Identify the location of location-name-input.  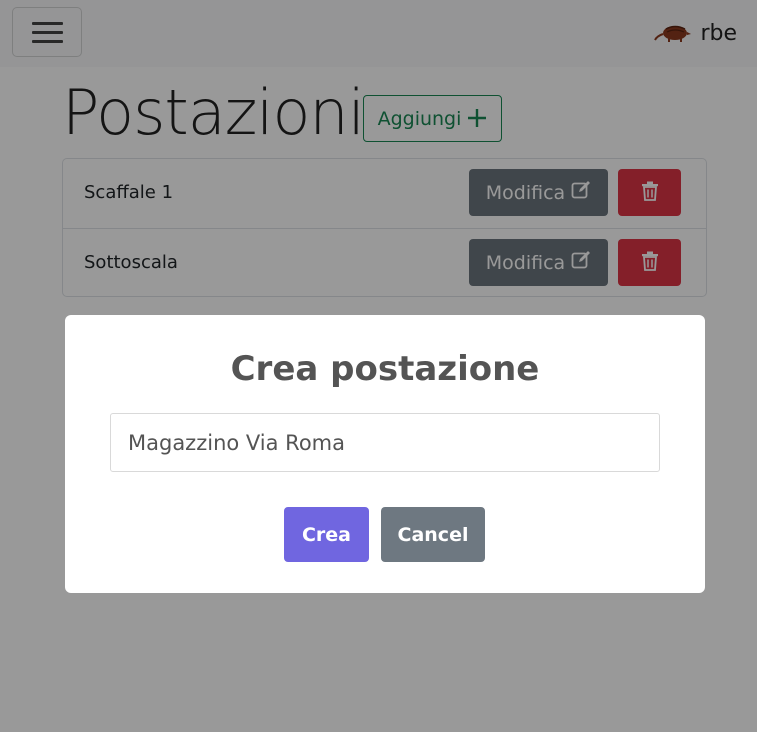
(385, 442).